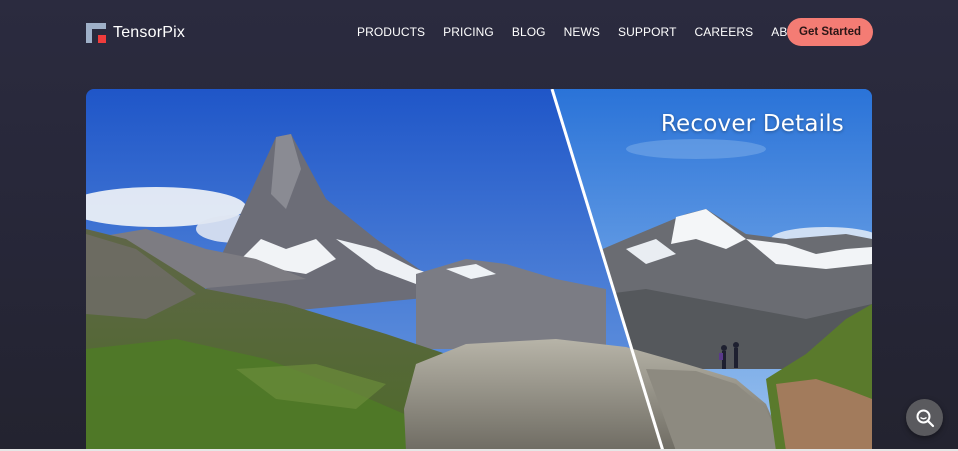  What do you see at coordinates (149, 32) in the screenshot?
I see `brand-name: TensorPix` at bounding box center [149, 32].